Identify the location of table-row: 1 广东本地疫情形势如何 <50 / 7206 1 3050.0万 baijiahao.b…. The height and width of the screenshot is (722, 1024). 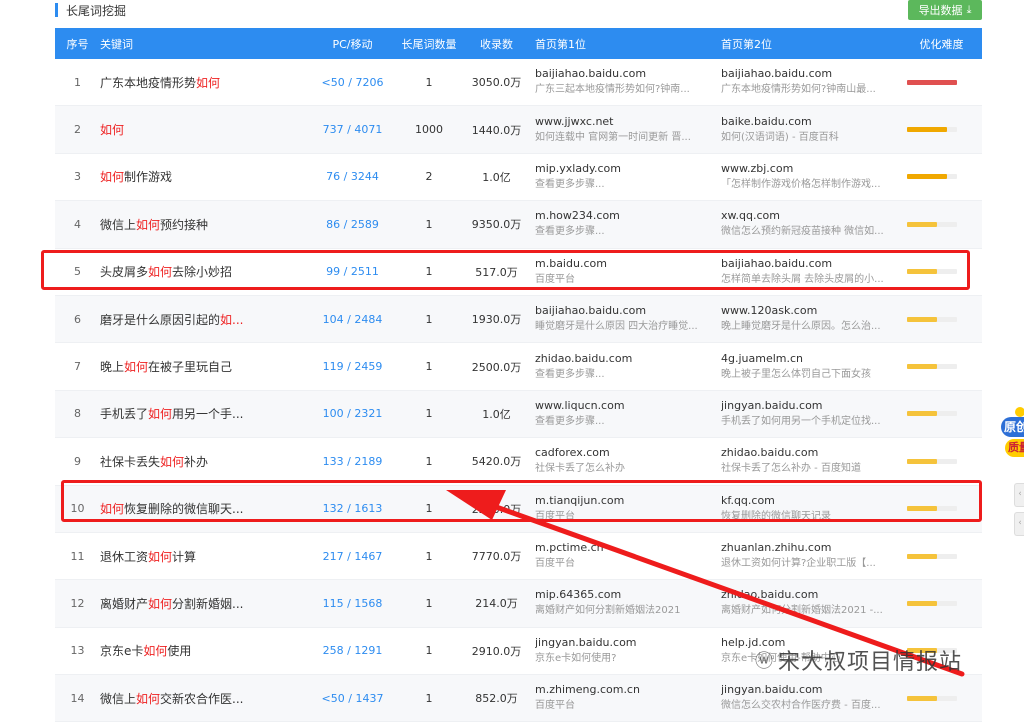
(518, 83).